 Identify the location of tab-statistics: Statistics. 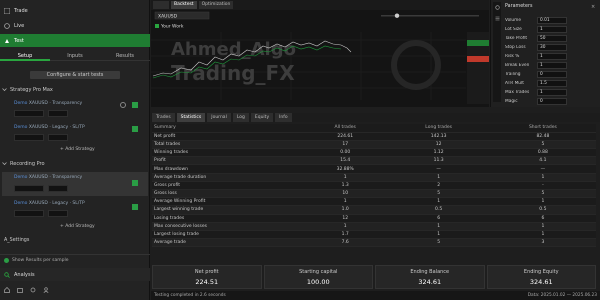
(191, 117).